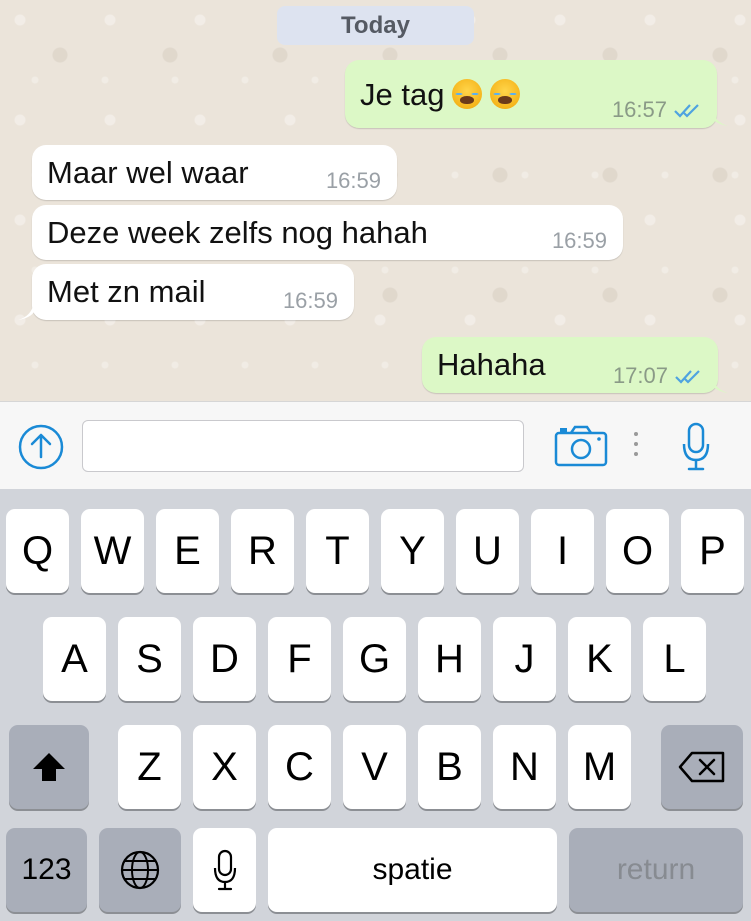 The height and width of the screenshot is (921, 751). I want to click on key-label: Y, so click(412, 550).